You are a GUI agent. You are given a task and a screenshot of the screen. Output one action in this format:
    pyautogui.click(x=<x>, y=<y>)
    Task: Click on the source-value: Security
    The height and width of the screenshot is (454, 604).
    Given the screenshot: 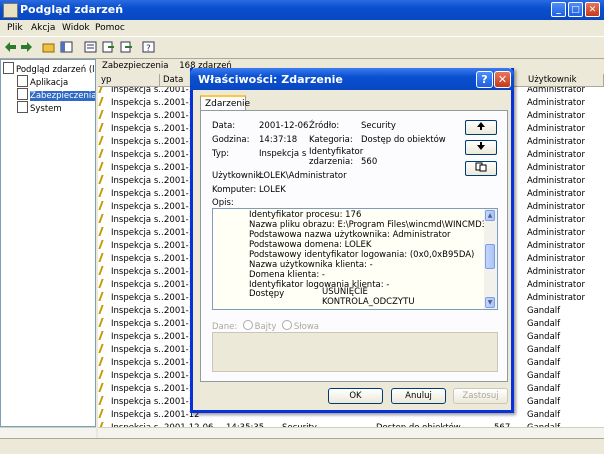 What is the action you would take?
    pyautogui.click(x=378, y=126)
    